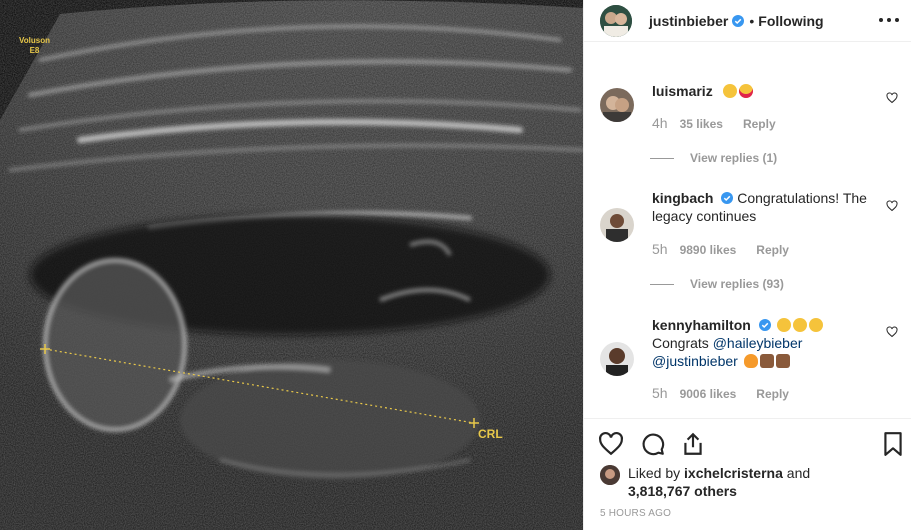 The height and width of the screenshot is (530, 911). Describe the element at coordinates (610, 475) in the screenshot. I see `liker-avatar` at that location.